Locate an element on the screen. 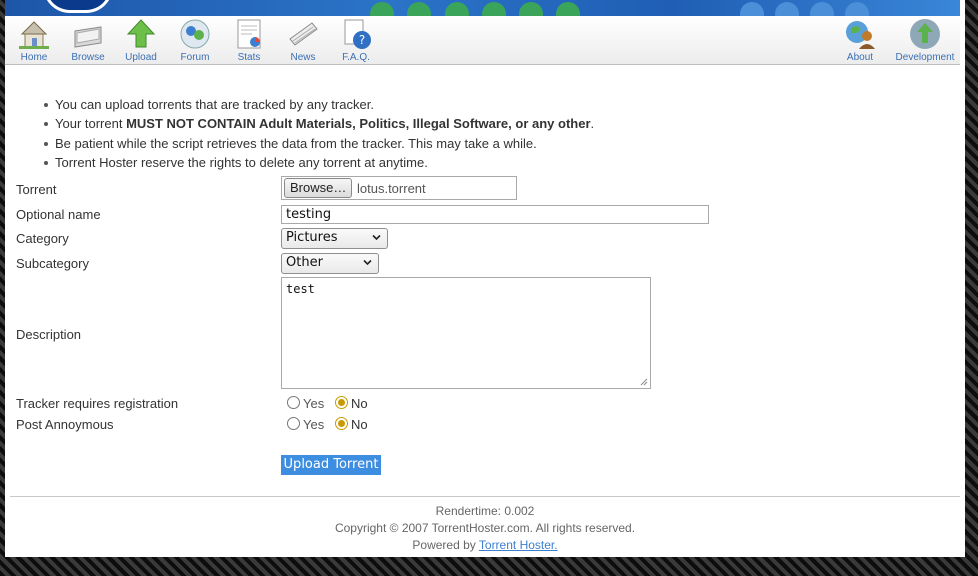 This screenshot has width=978, height=576. description-label: Description is located at coordinates (49, 334).